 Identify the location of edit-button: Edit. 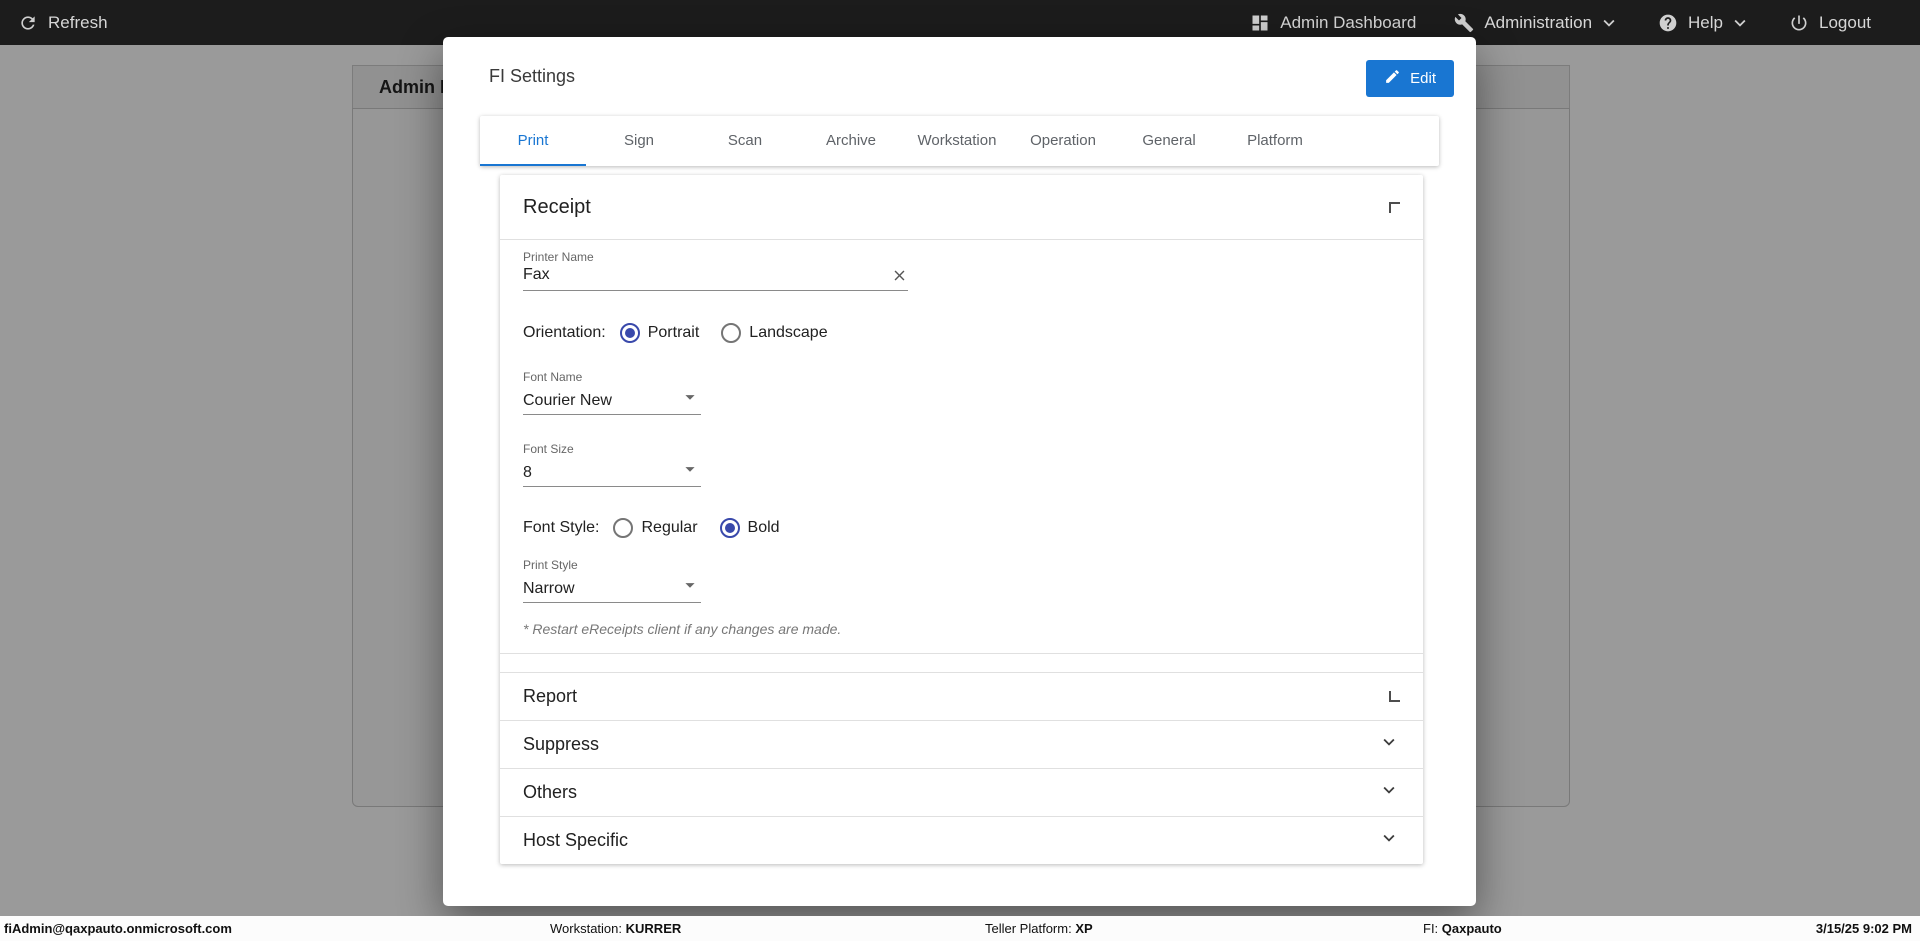
(1410, 78).